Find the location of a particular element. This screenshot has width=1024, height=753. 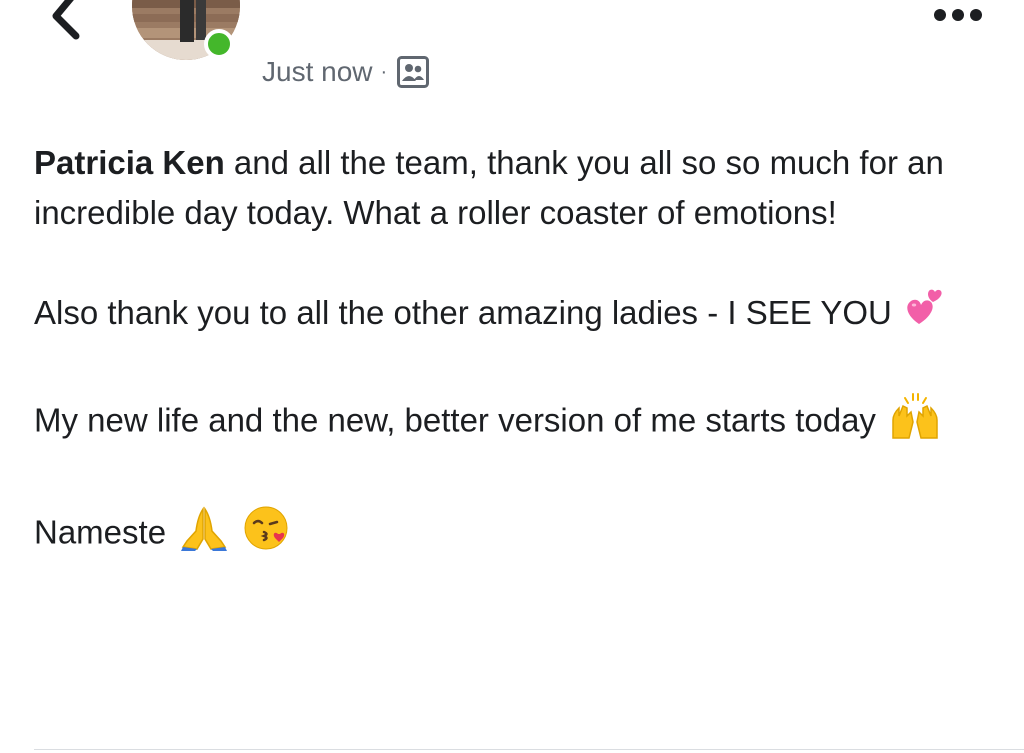

kissing-face-emoji is located at coordinates (266, 535).